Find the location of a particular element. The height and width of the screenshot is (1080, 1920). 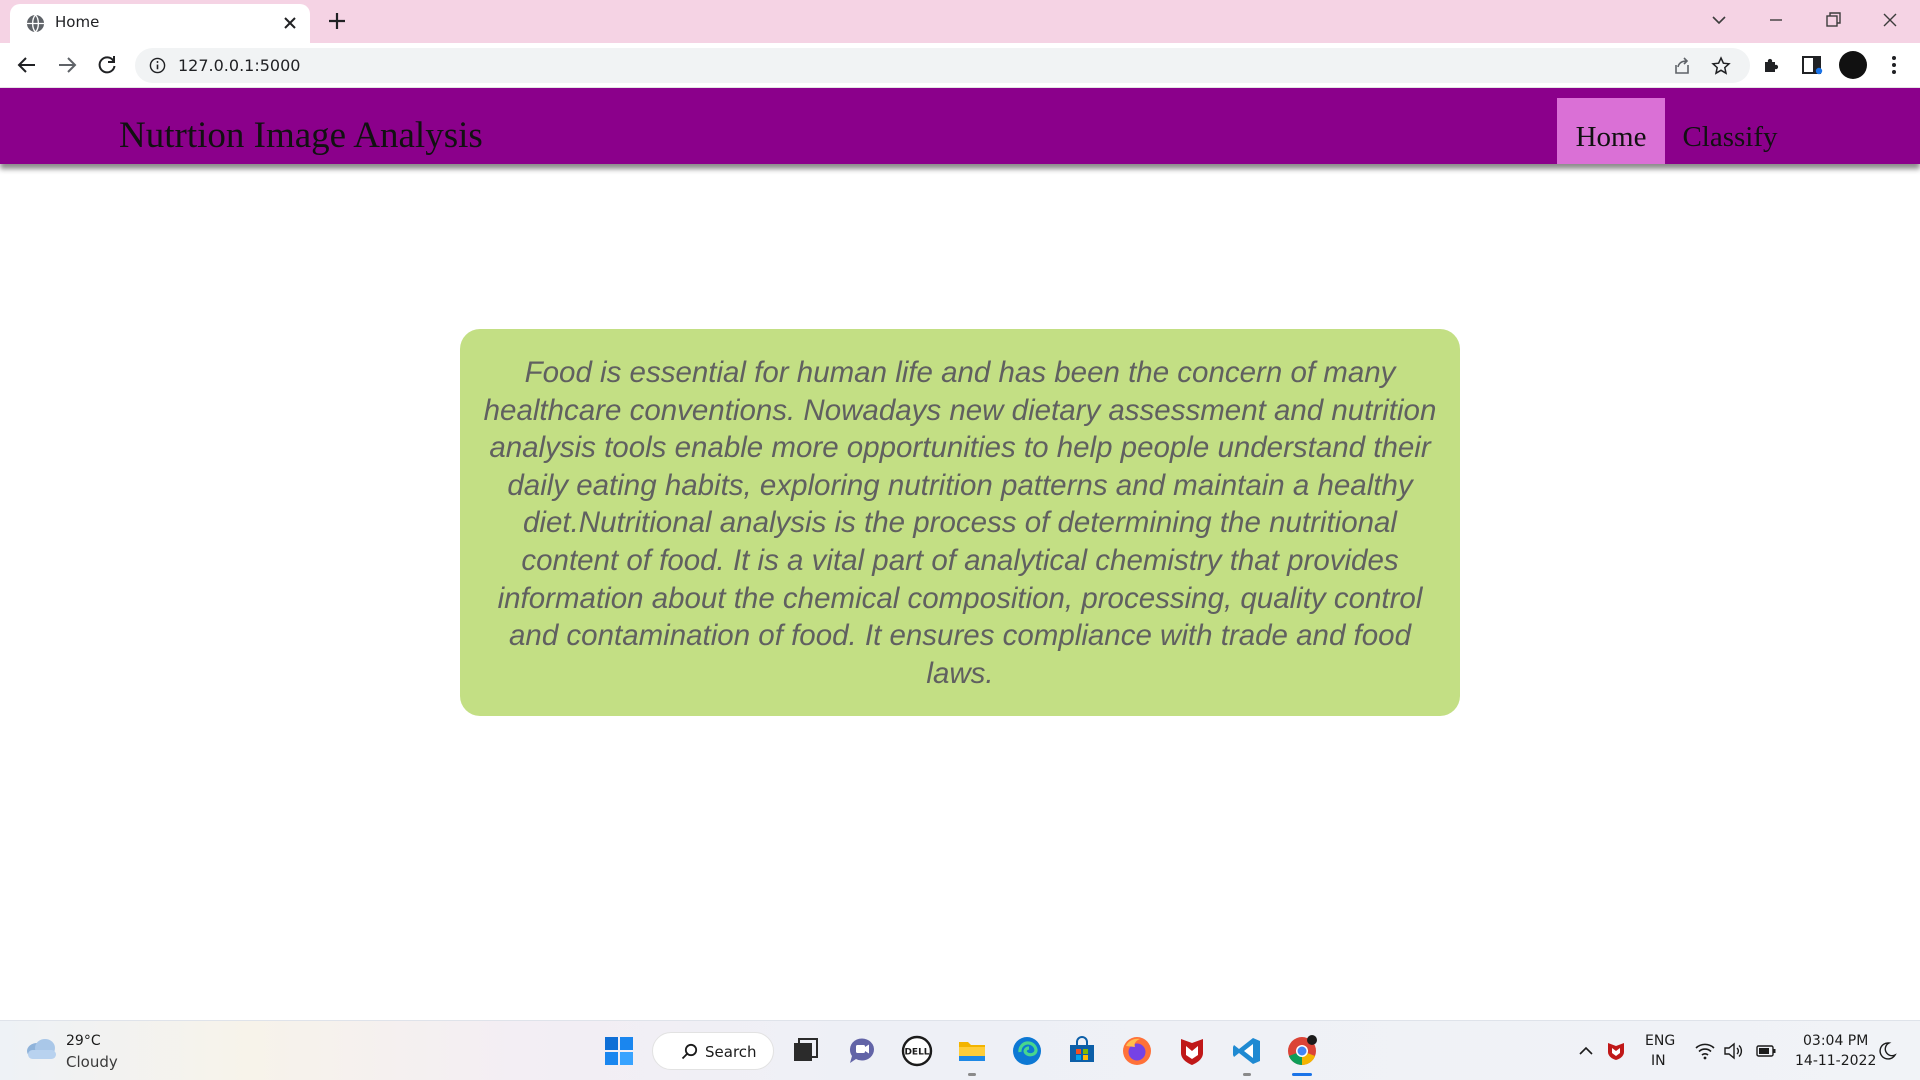

focus-moon-icon is located at coordinates (1887, 1051).